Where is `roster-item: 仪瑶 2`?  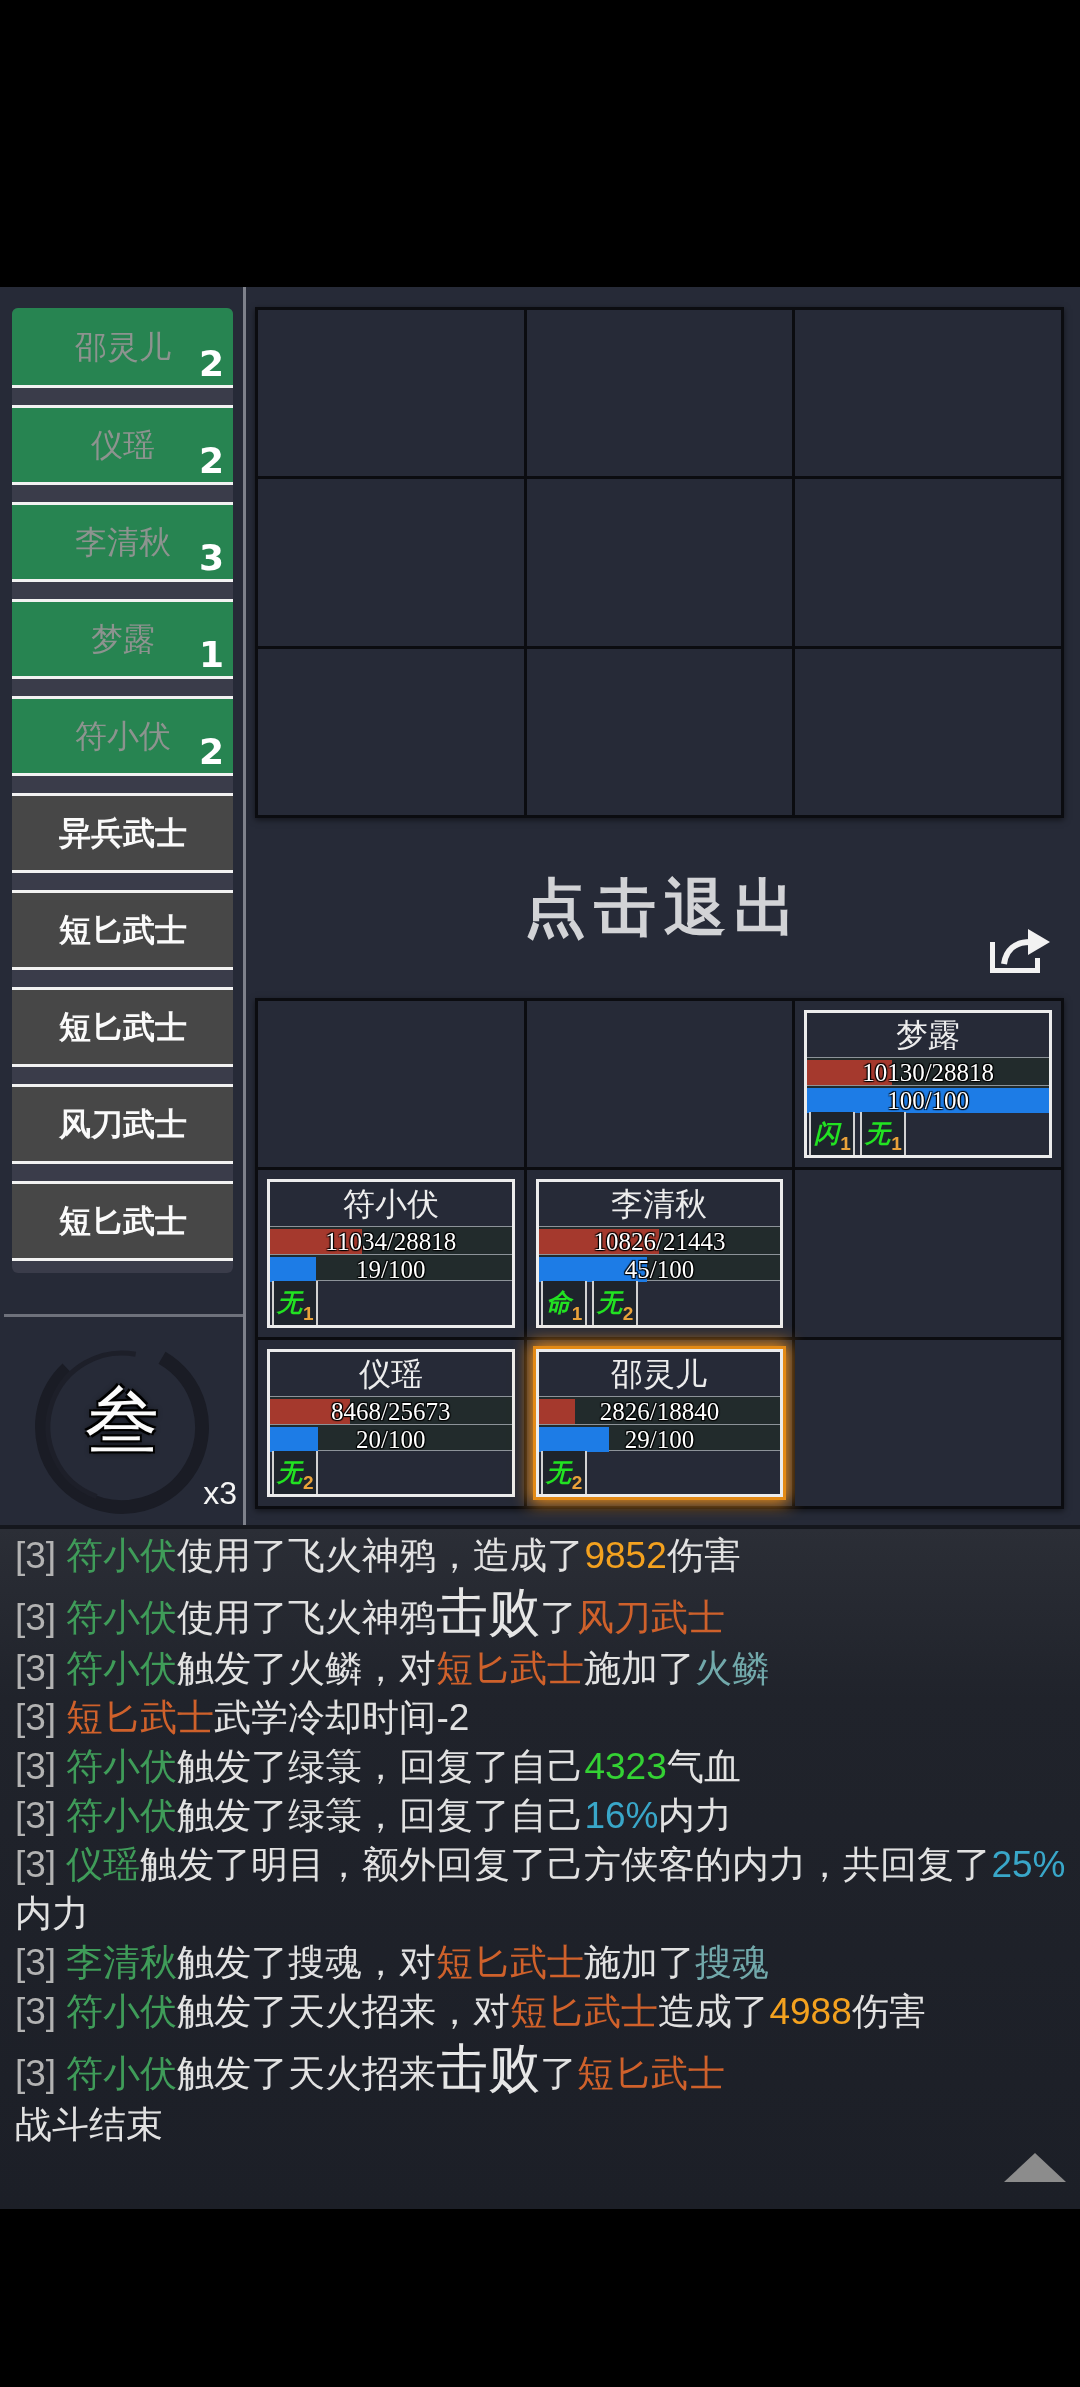 roster-item: 仪瑶 2 is located at coordinates (122, 445).